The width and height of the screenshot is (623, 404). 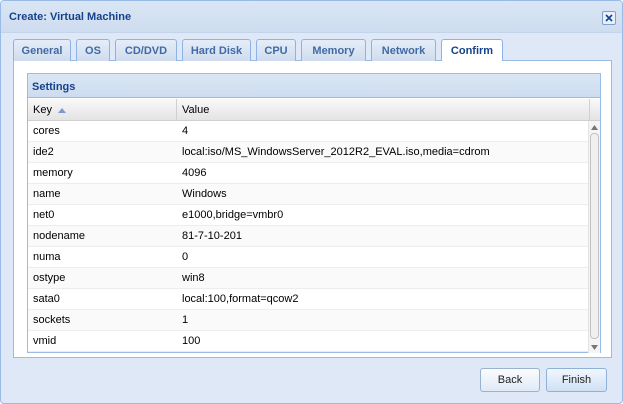 I want to click on close-icon, so click(x=609, y=18).